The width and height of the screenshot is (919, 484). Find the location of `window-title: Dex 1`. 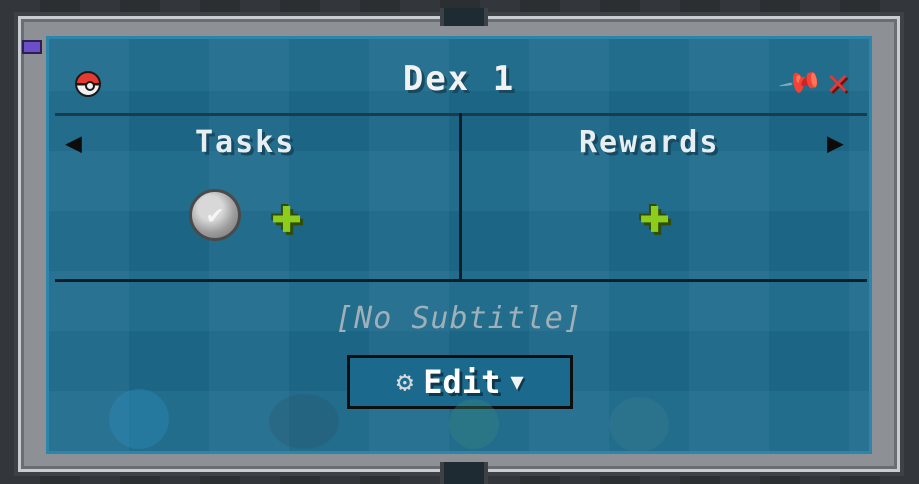

window-title: Dex 1 is located at coordinates (459, 79).